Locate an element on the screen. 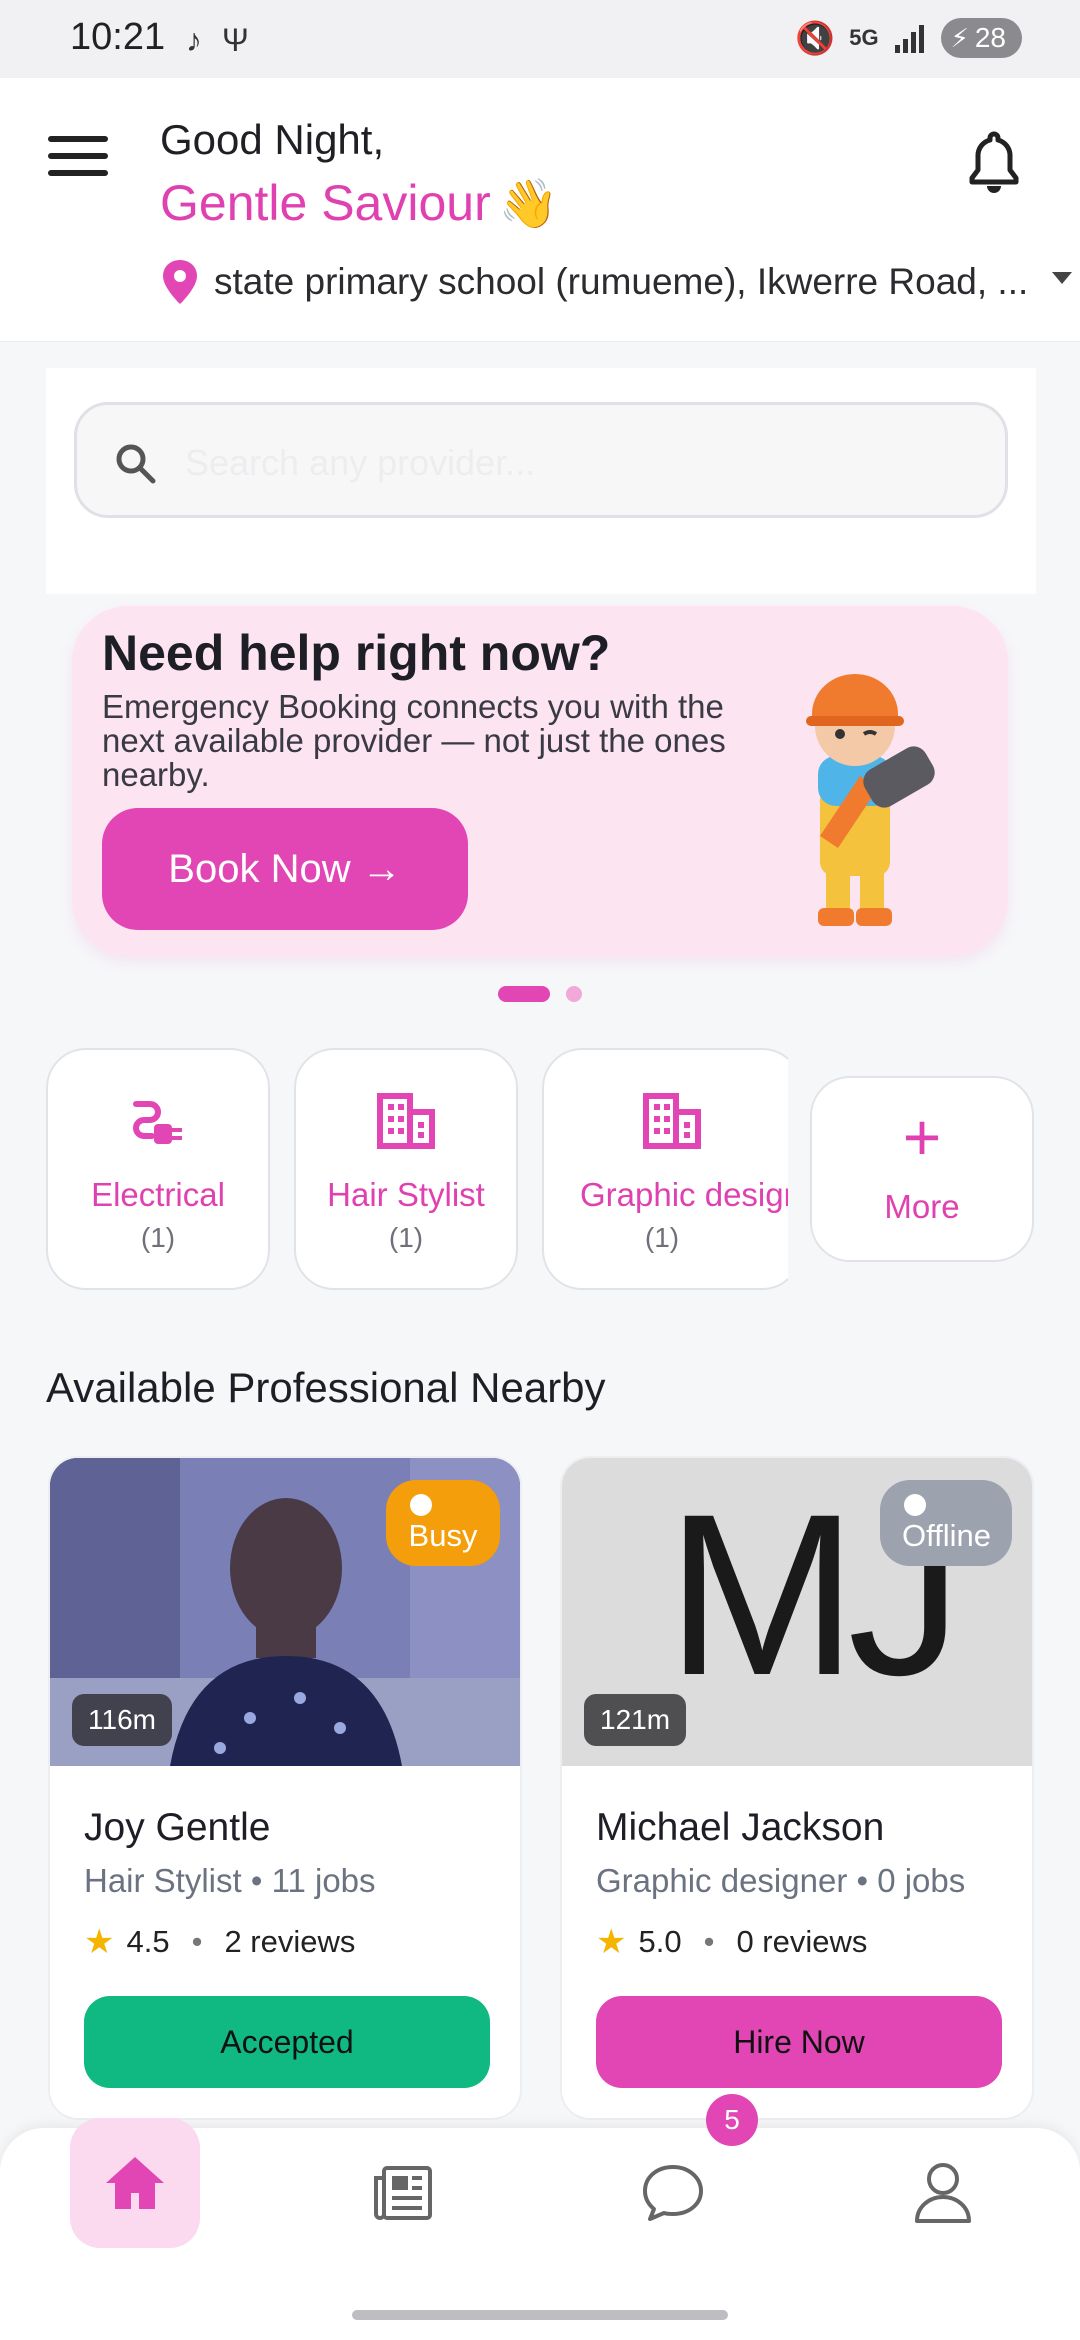 The height and width of the screenshot is (2340, 1080). plug-icon is located at coordinates (157, 1122).